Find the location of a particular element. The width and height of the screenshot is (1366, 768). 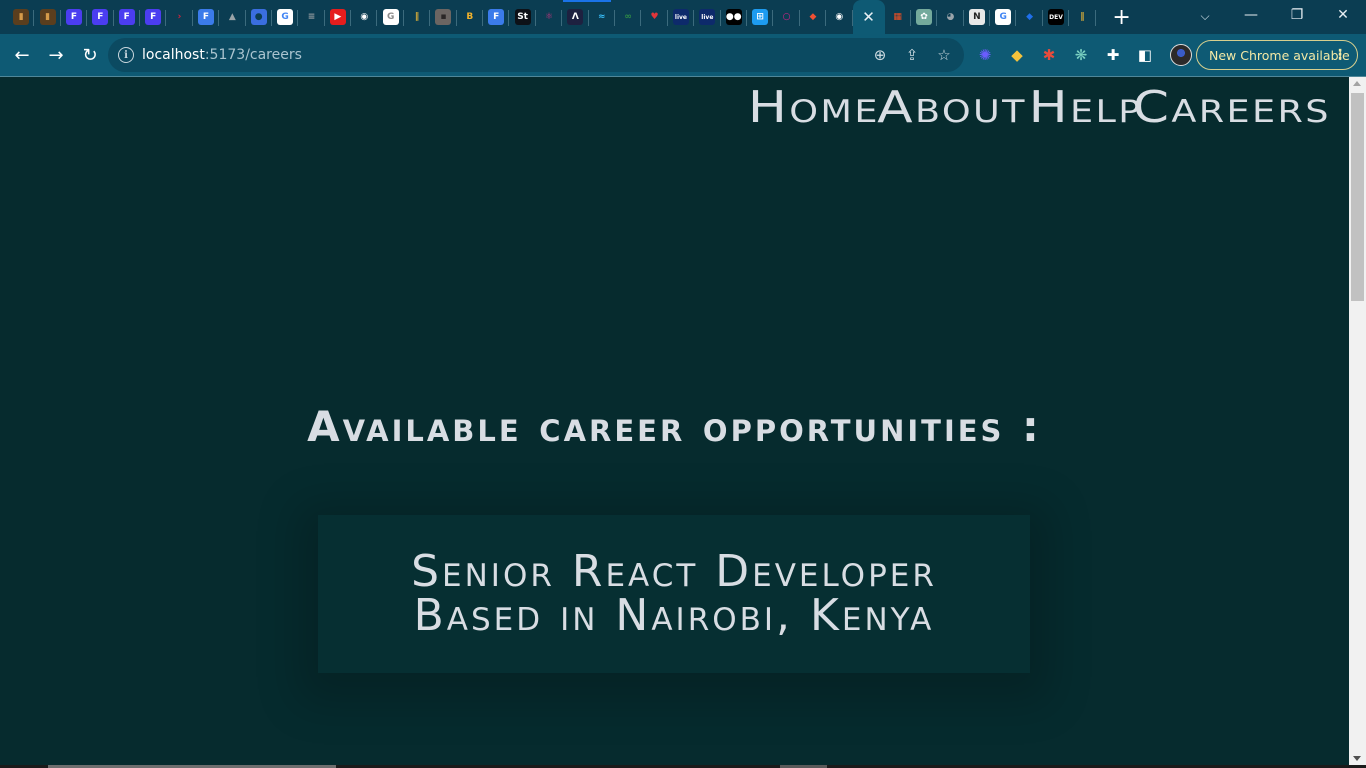

profile-avatar is located at coordinates (1181, 55).